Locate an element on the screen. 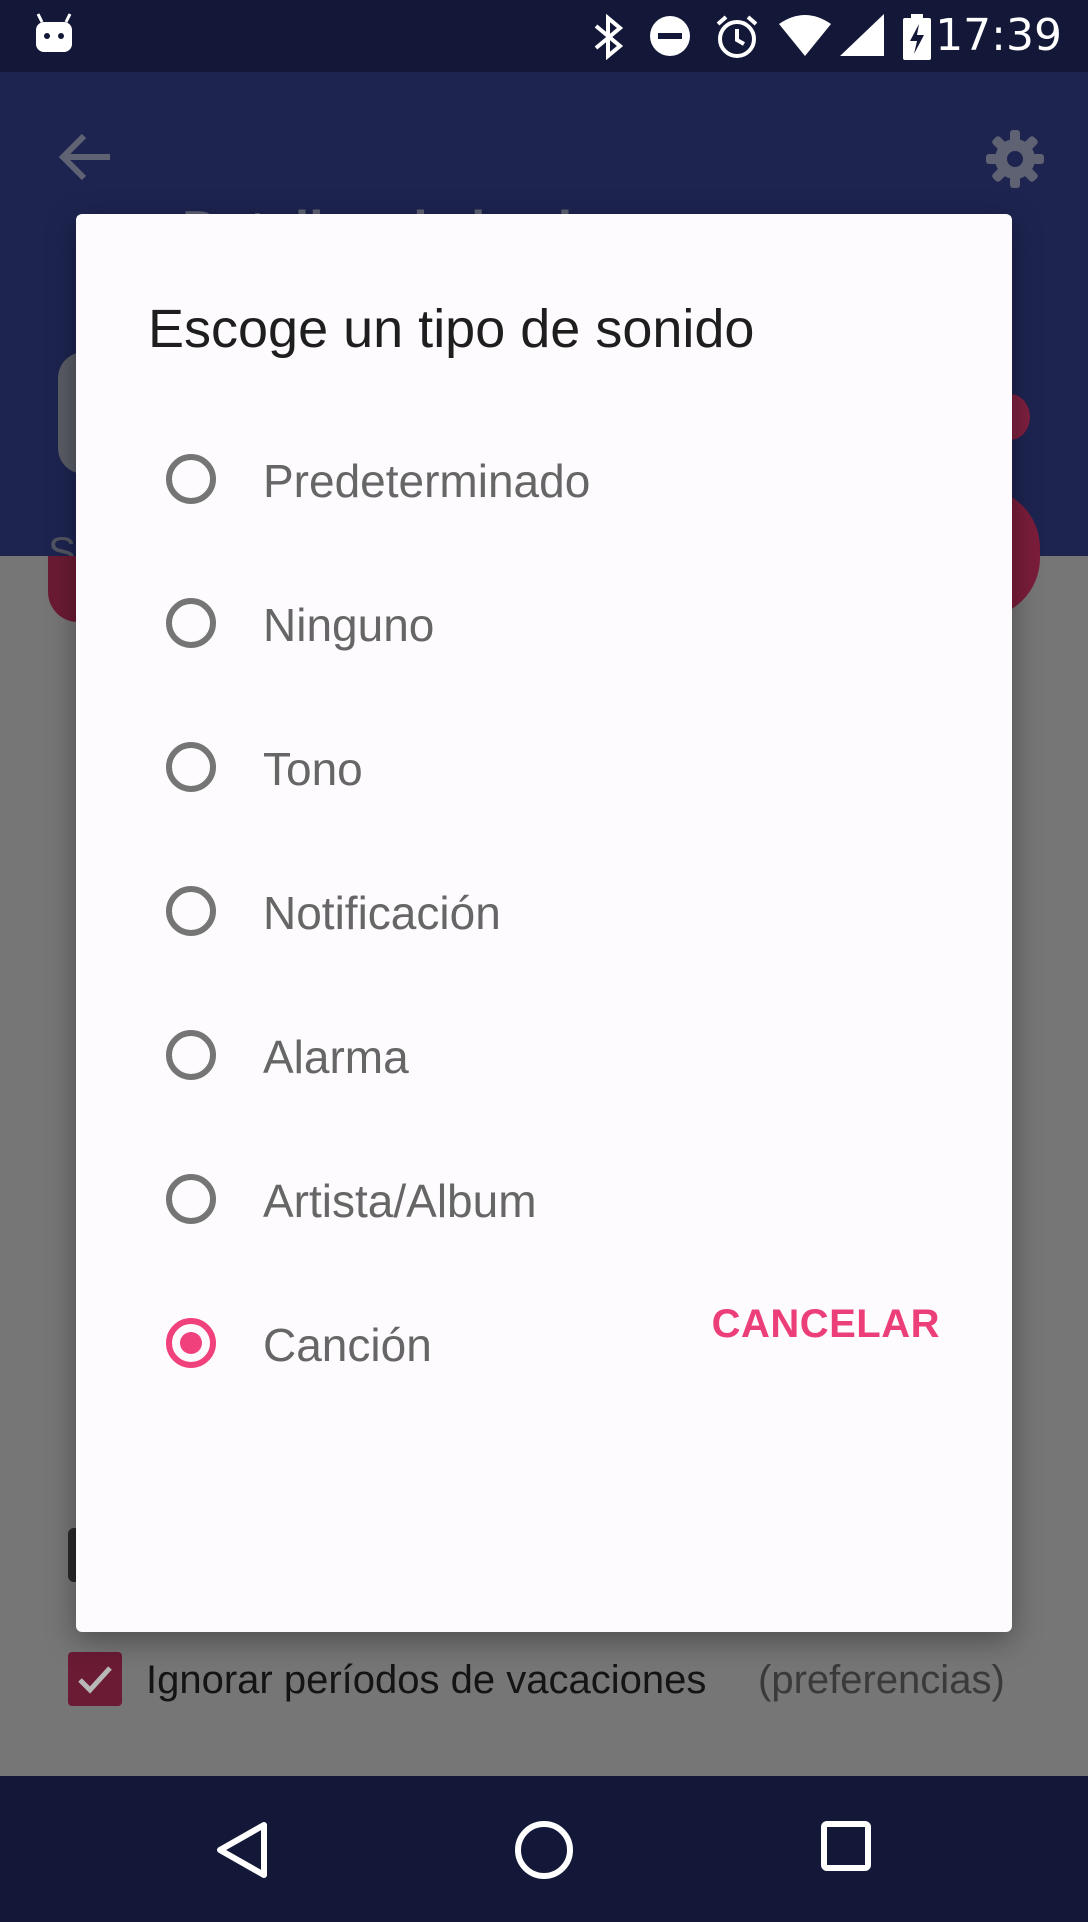 The image size is (1088, 1922). dialog-title: Escoge un tipo de sonido is located at coordinates (451, 329).